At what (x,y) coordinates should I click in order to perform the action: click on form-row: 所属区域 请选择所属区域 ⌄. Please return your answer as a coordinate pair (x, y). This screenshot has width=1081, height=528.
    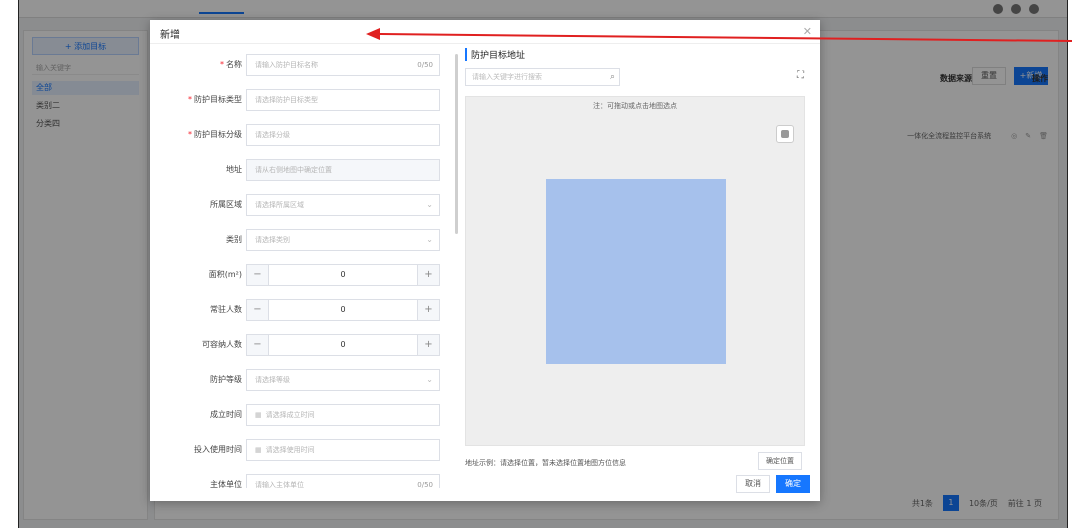
    Looking at the image, I should click on (300, 205).